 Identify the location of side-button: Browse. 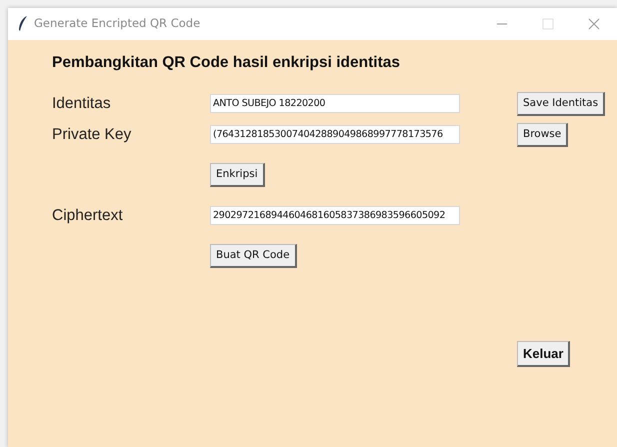
(542, 134).